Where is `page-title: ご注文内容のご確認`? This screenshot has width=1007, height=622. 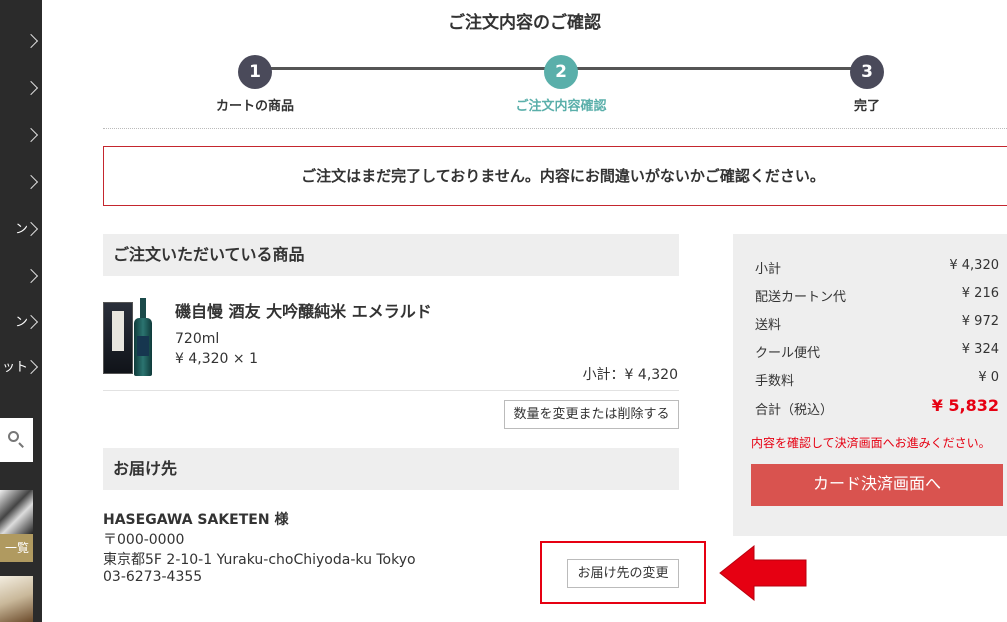 page-title: ご注文内容のご確認 is located at coordinates (524, 23).